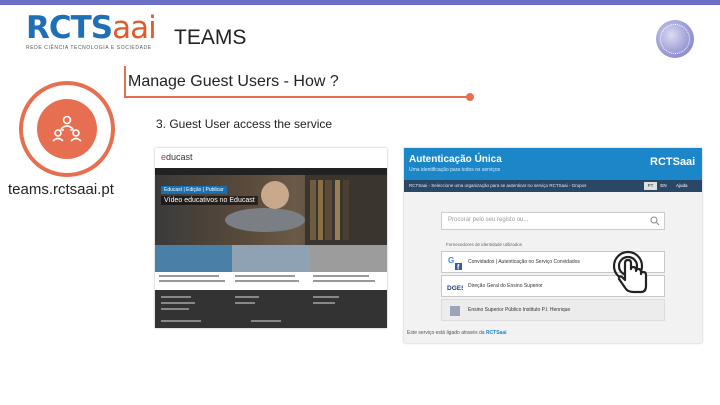  Describe the element at coordinates (455, 159) in the screenshot. I see `auth-title: Autenticação Única` at that location.